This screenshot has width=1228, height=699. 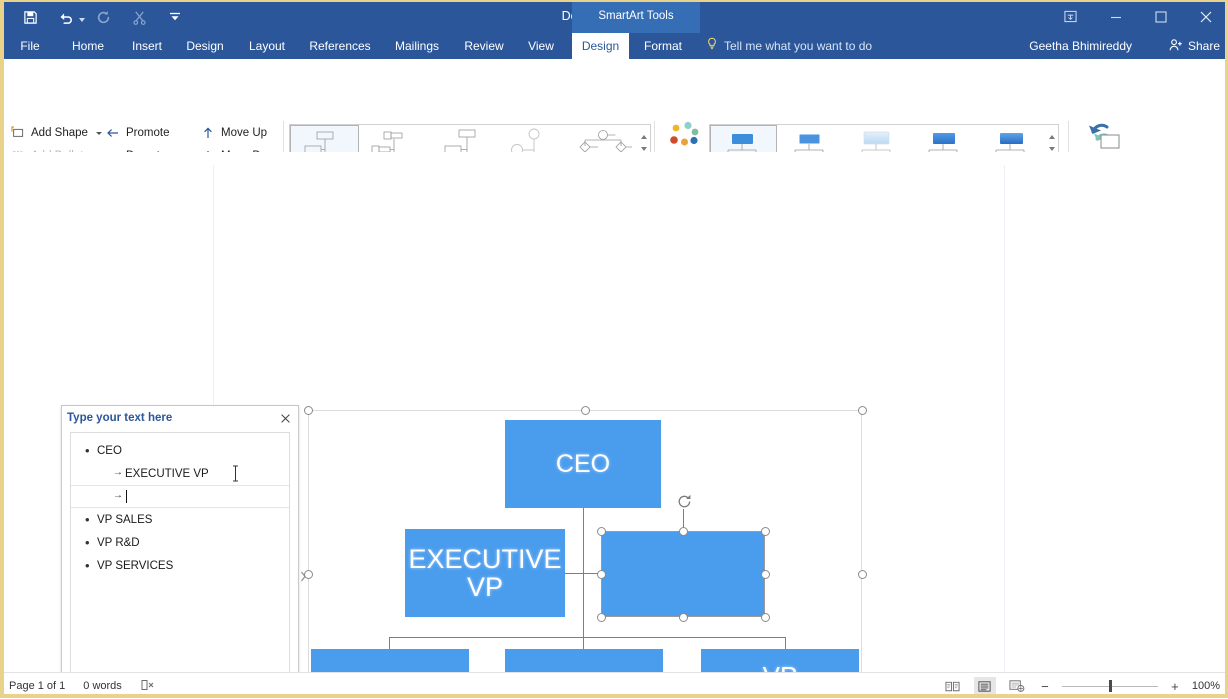 I want to click on share-button: Share, so click(x=1194, y=46).